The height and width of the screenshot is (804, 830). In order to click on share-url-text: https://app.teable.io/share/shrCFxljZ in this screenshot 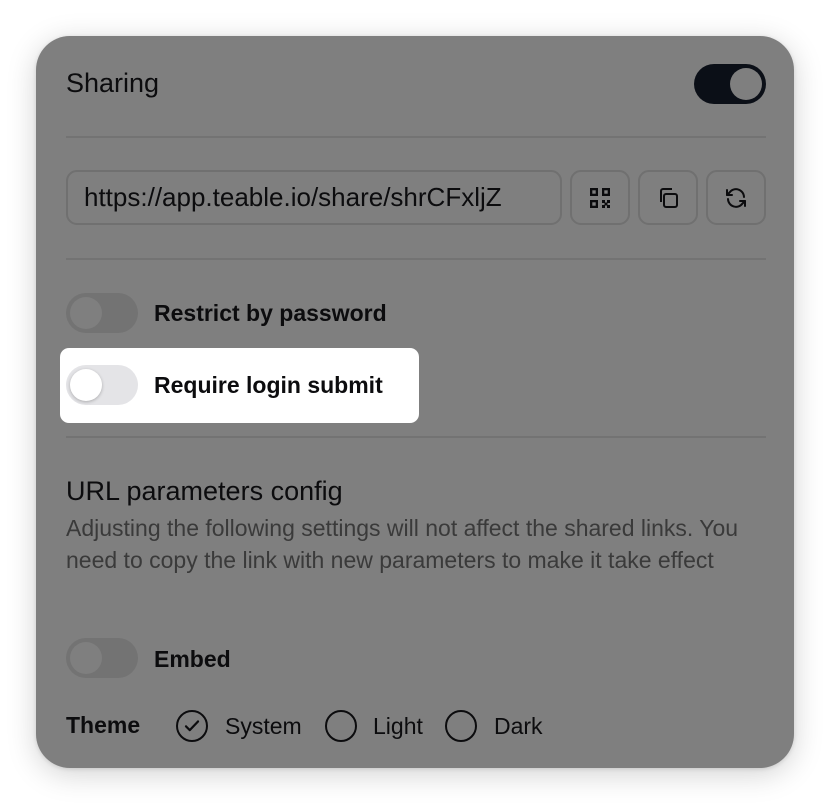, I will do `click(293, 197)`.